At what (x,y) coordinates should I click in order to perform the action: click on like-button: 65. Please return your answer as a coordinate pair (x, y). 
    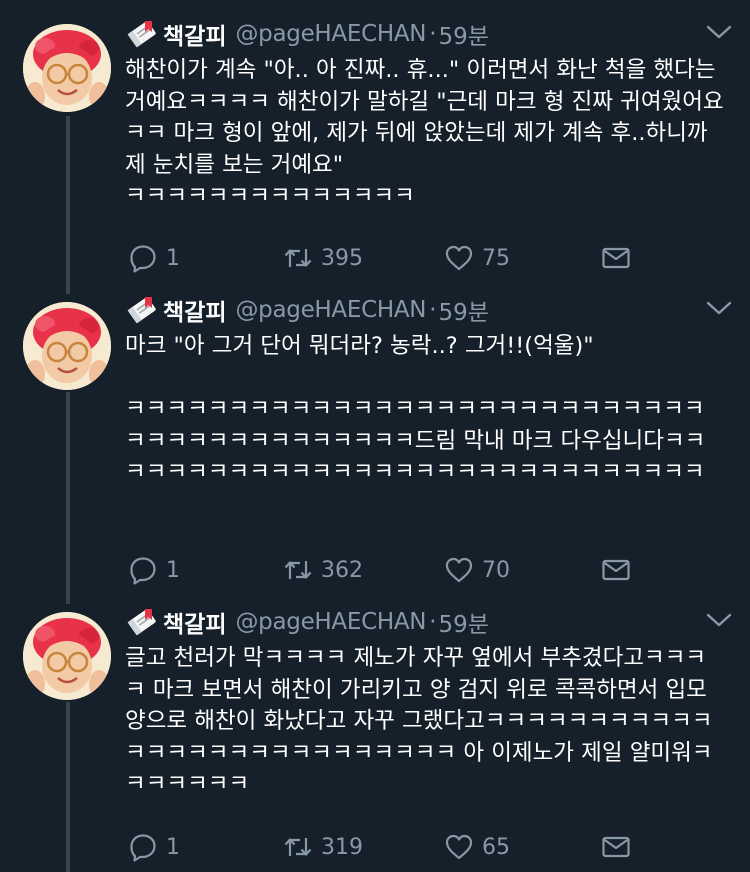
    Looking at the image, I should click on (477, 847).